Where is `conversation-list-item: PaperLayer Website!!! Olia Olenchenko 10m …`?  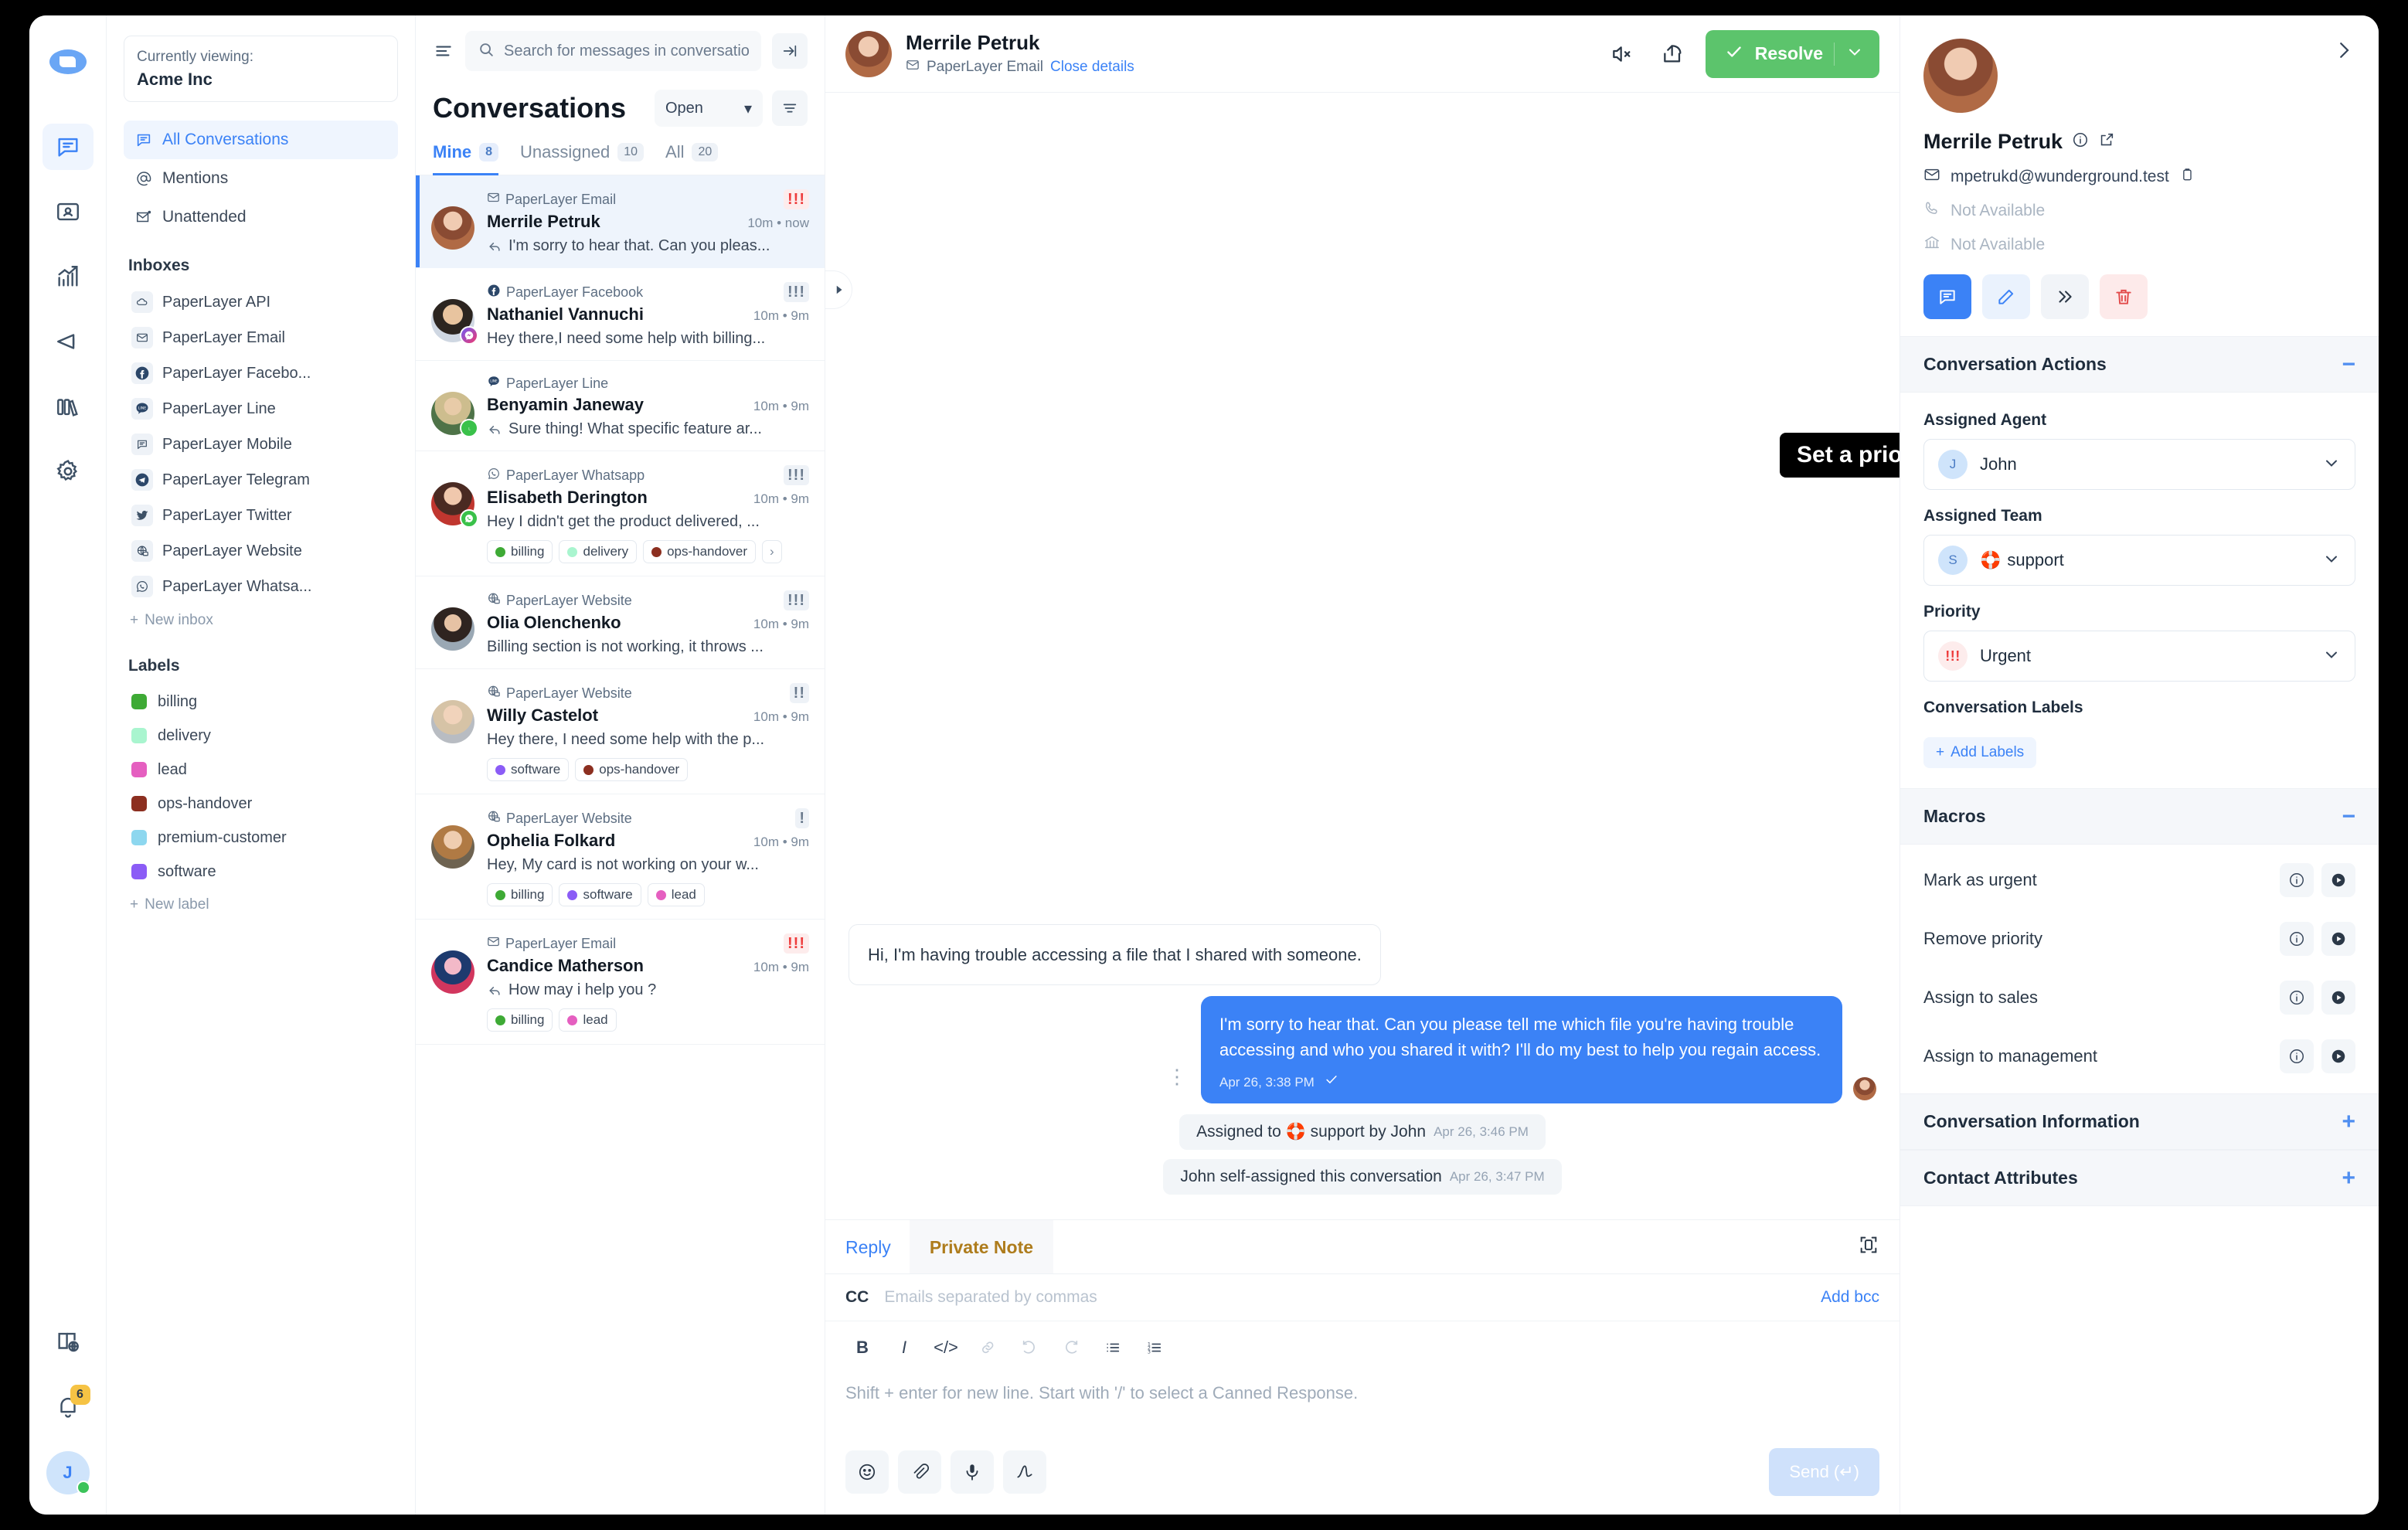 conversation-list-item: PaperLayer Website!!! Olia Olenchenko 10m … is located at coordinates (620, 622).